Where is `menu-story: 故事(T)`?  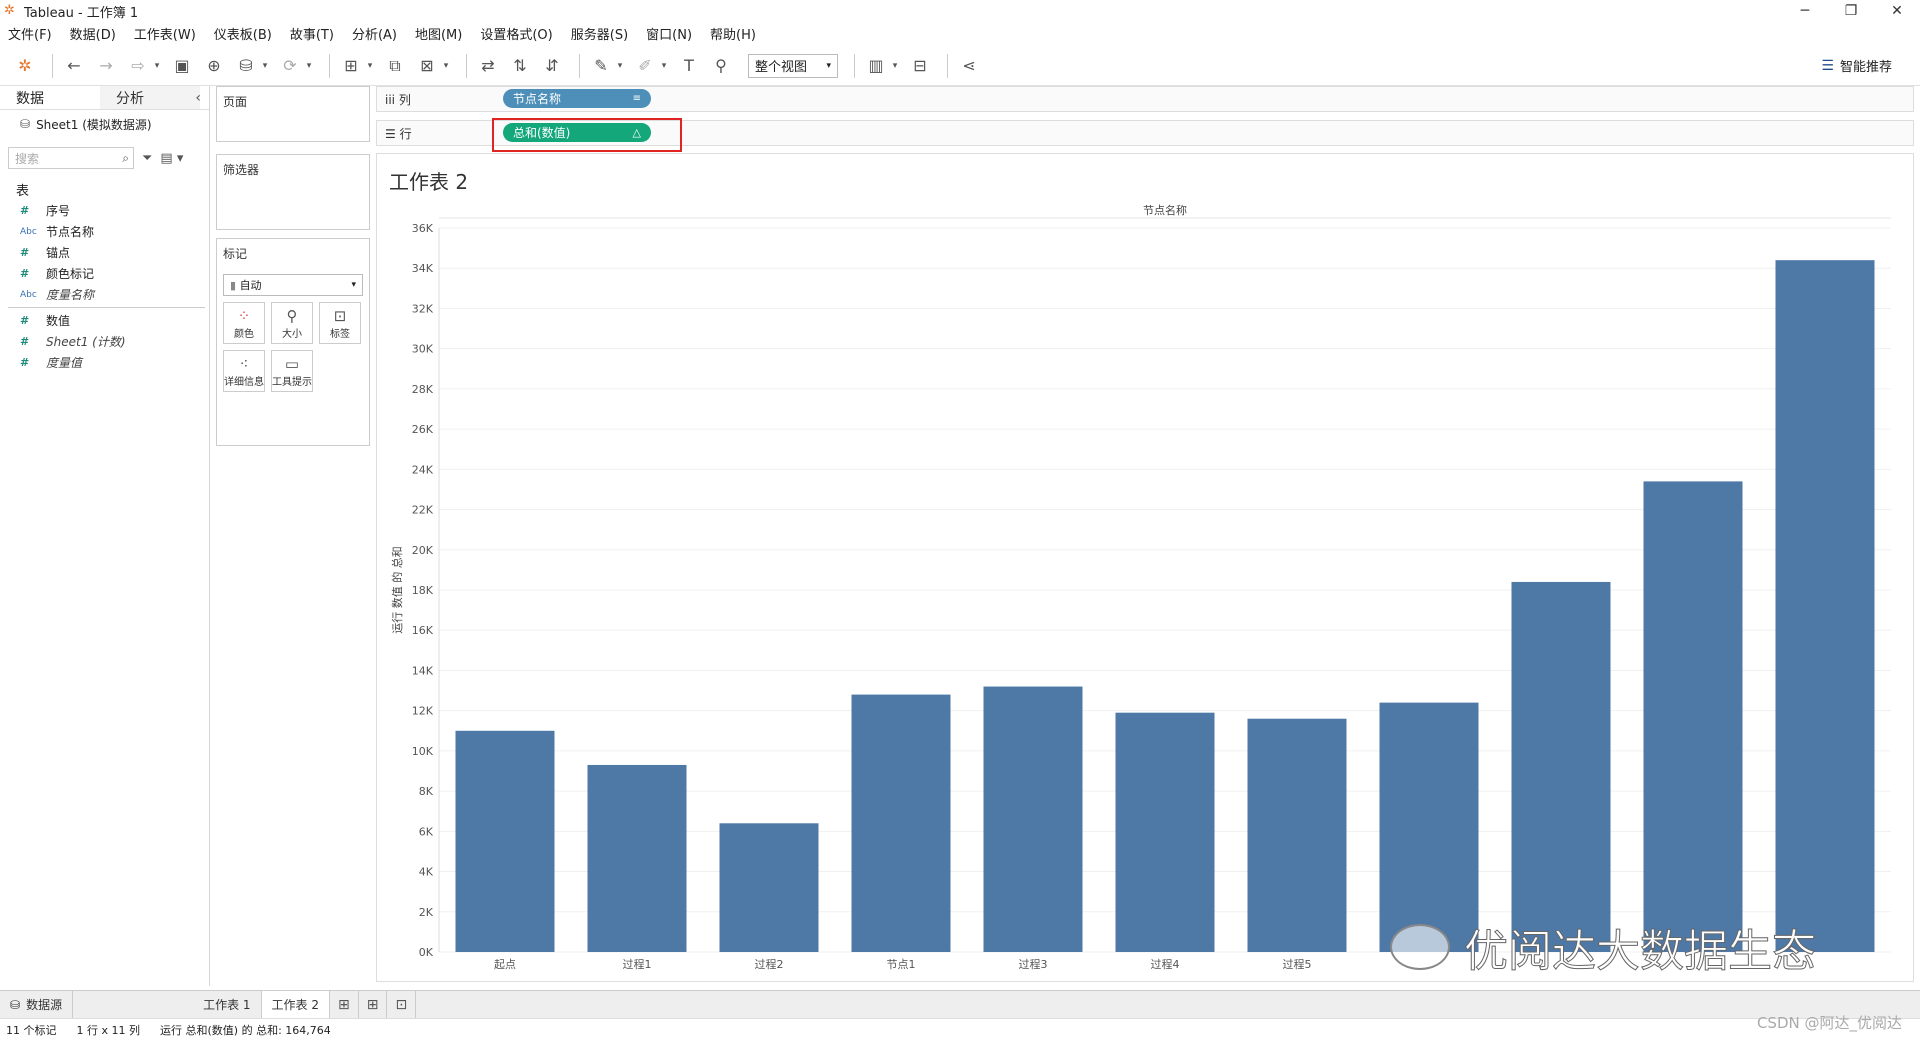 menu-story: 故事(T) is located at coordinates (312, 33).